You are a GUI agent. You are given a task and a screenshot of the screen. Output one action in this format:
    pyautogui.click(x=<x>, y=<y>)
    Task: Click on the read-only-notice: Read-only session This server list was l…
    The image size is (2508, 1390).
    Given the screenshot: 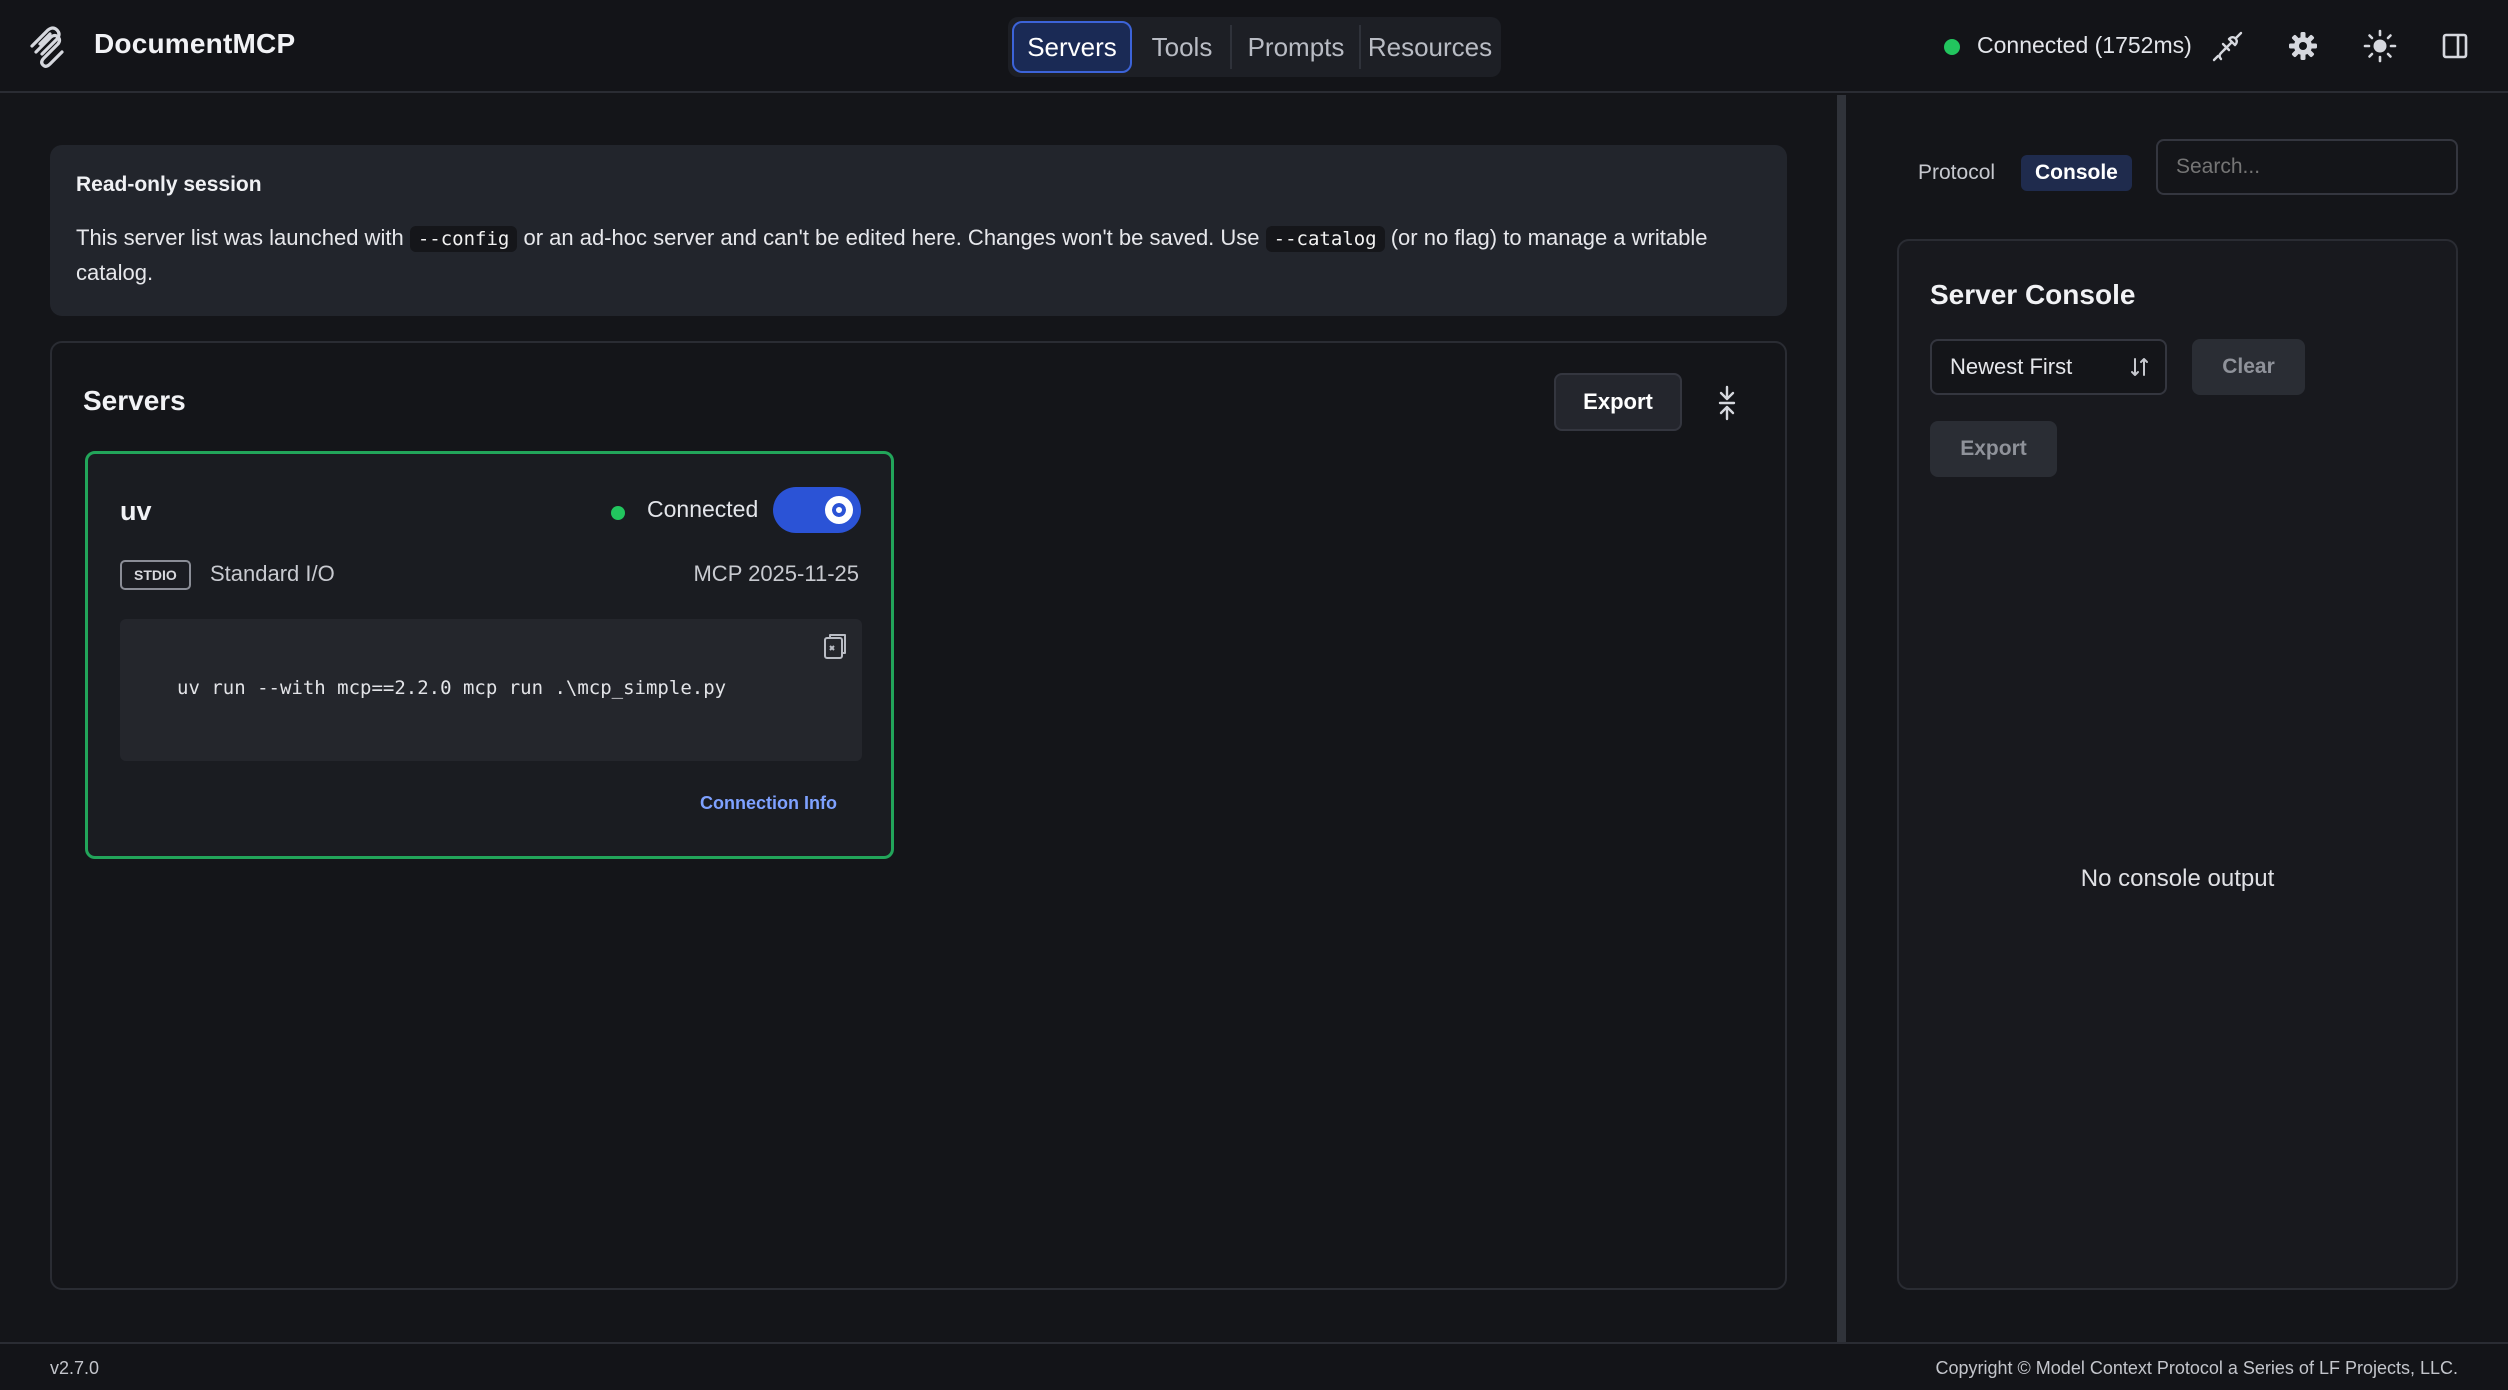 What is the action you would take?
    pyautogui.click(x=918, y=230)
    